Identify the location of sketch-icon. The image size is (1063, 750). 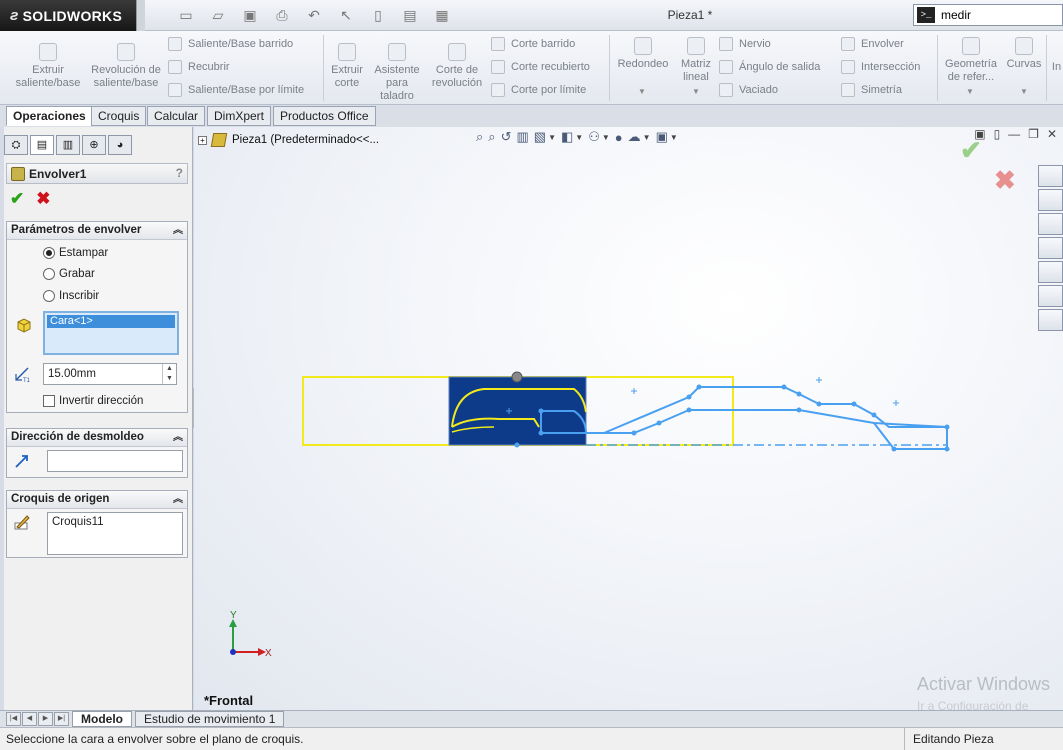
(22, 522).